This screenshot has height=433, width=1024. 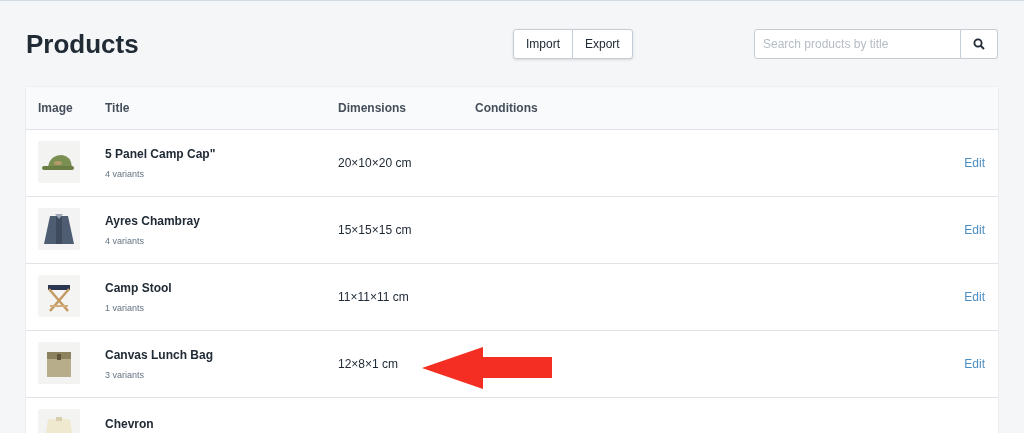 I want to click on product-title: Ayres Chambray, so click(x=221, y=220).